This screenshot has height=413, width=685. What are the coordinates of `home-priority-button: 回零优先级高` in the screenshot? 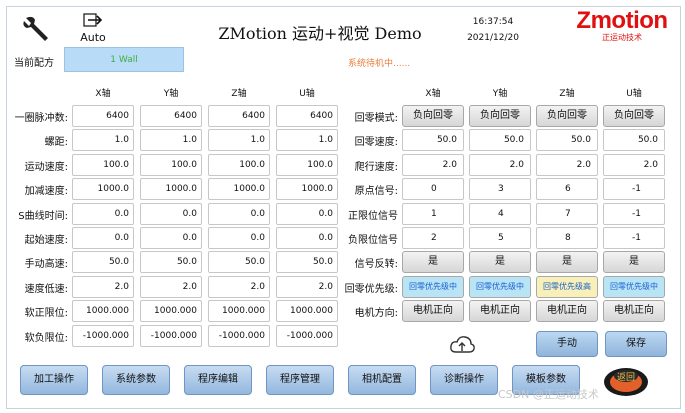 It's located at (567, 286).